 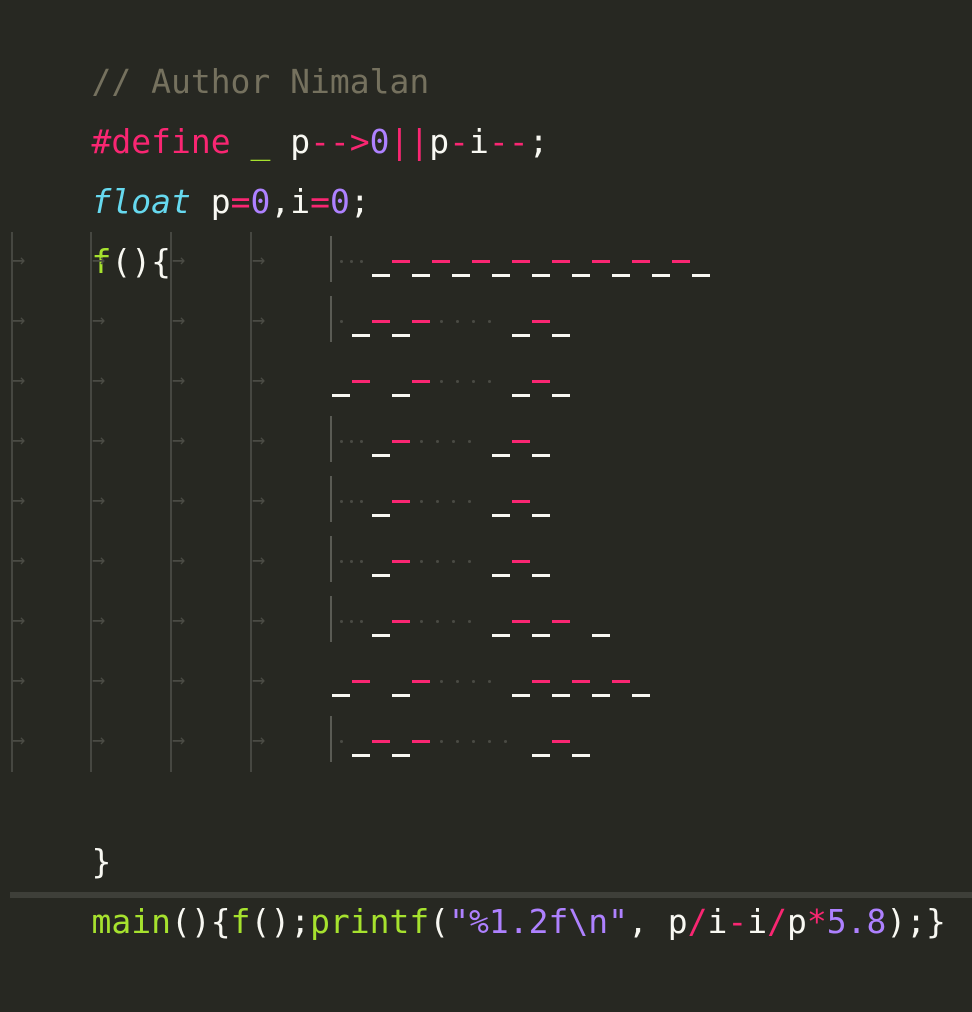 I want to click on code-line-3: float p=0,i=0;, so click(x=190, y=166).